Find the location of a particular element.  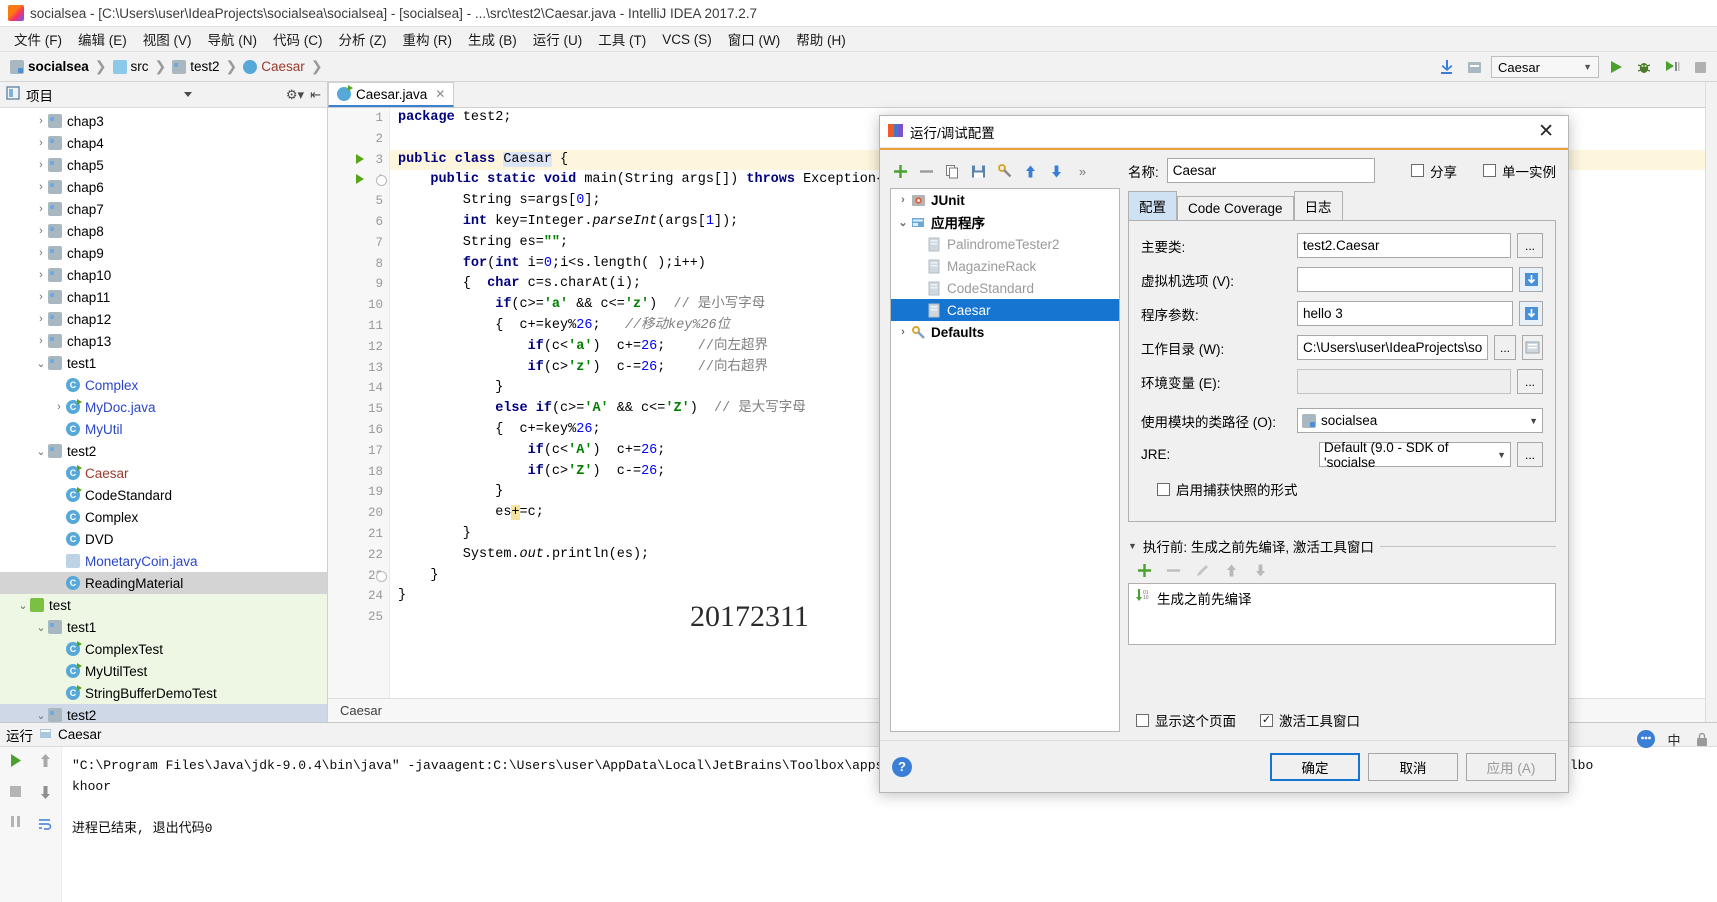

more-icon: » is located at coordinates (1082, 171).